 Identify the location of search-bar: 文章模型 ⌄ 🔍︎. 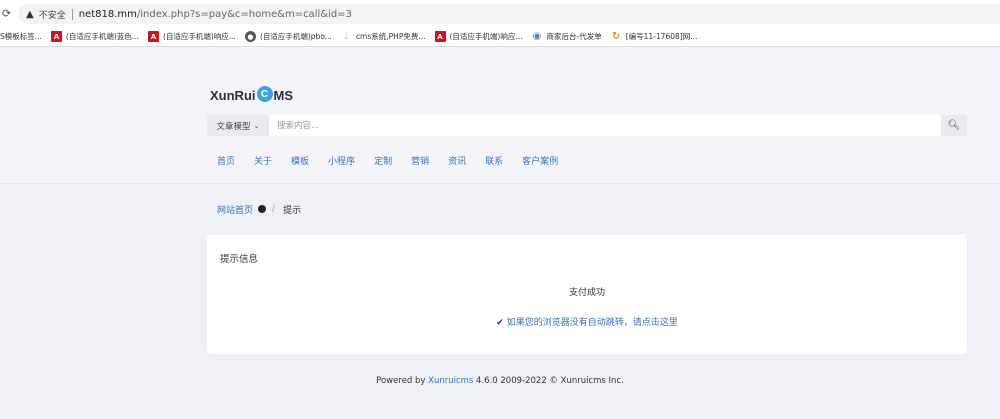
(587, 125).